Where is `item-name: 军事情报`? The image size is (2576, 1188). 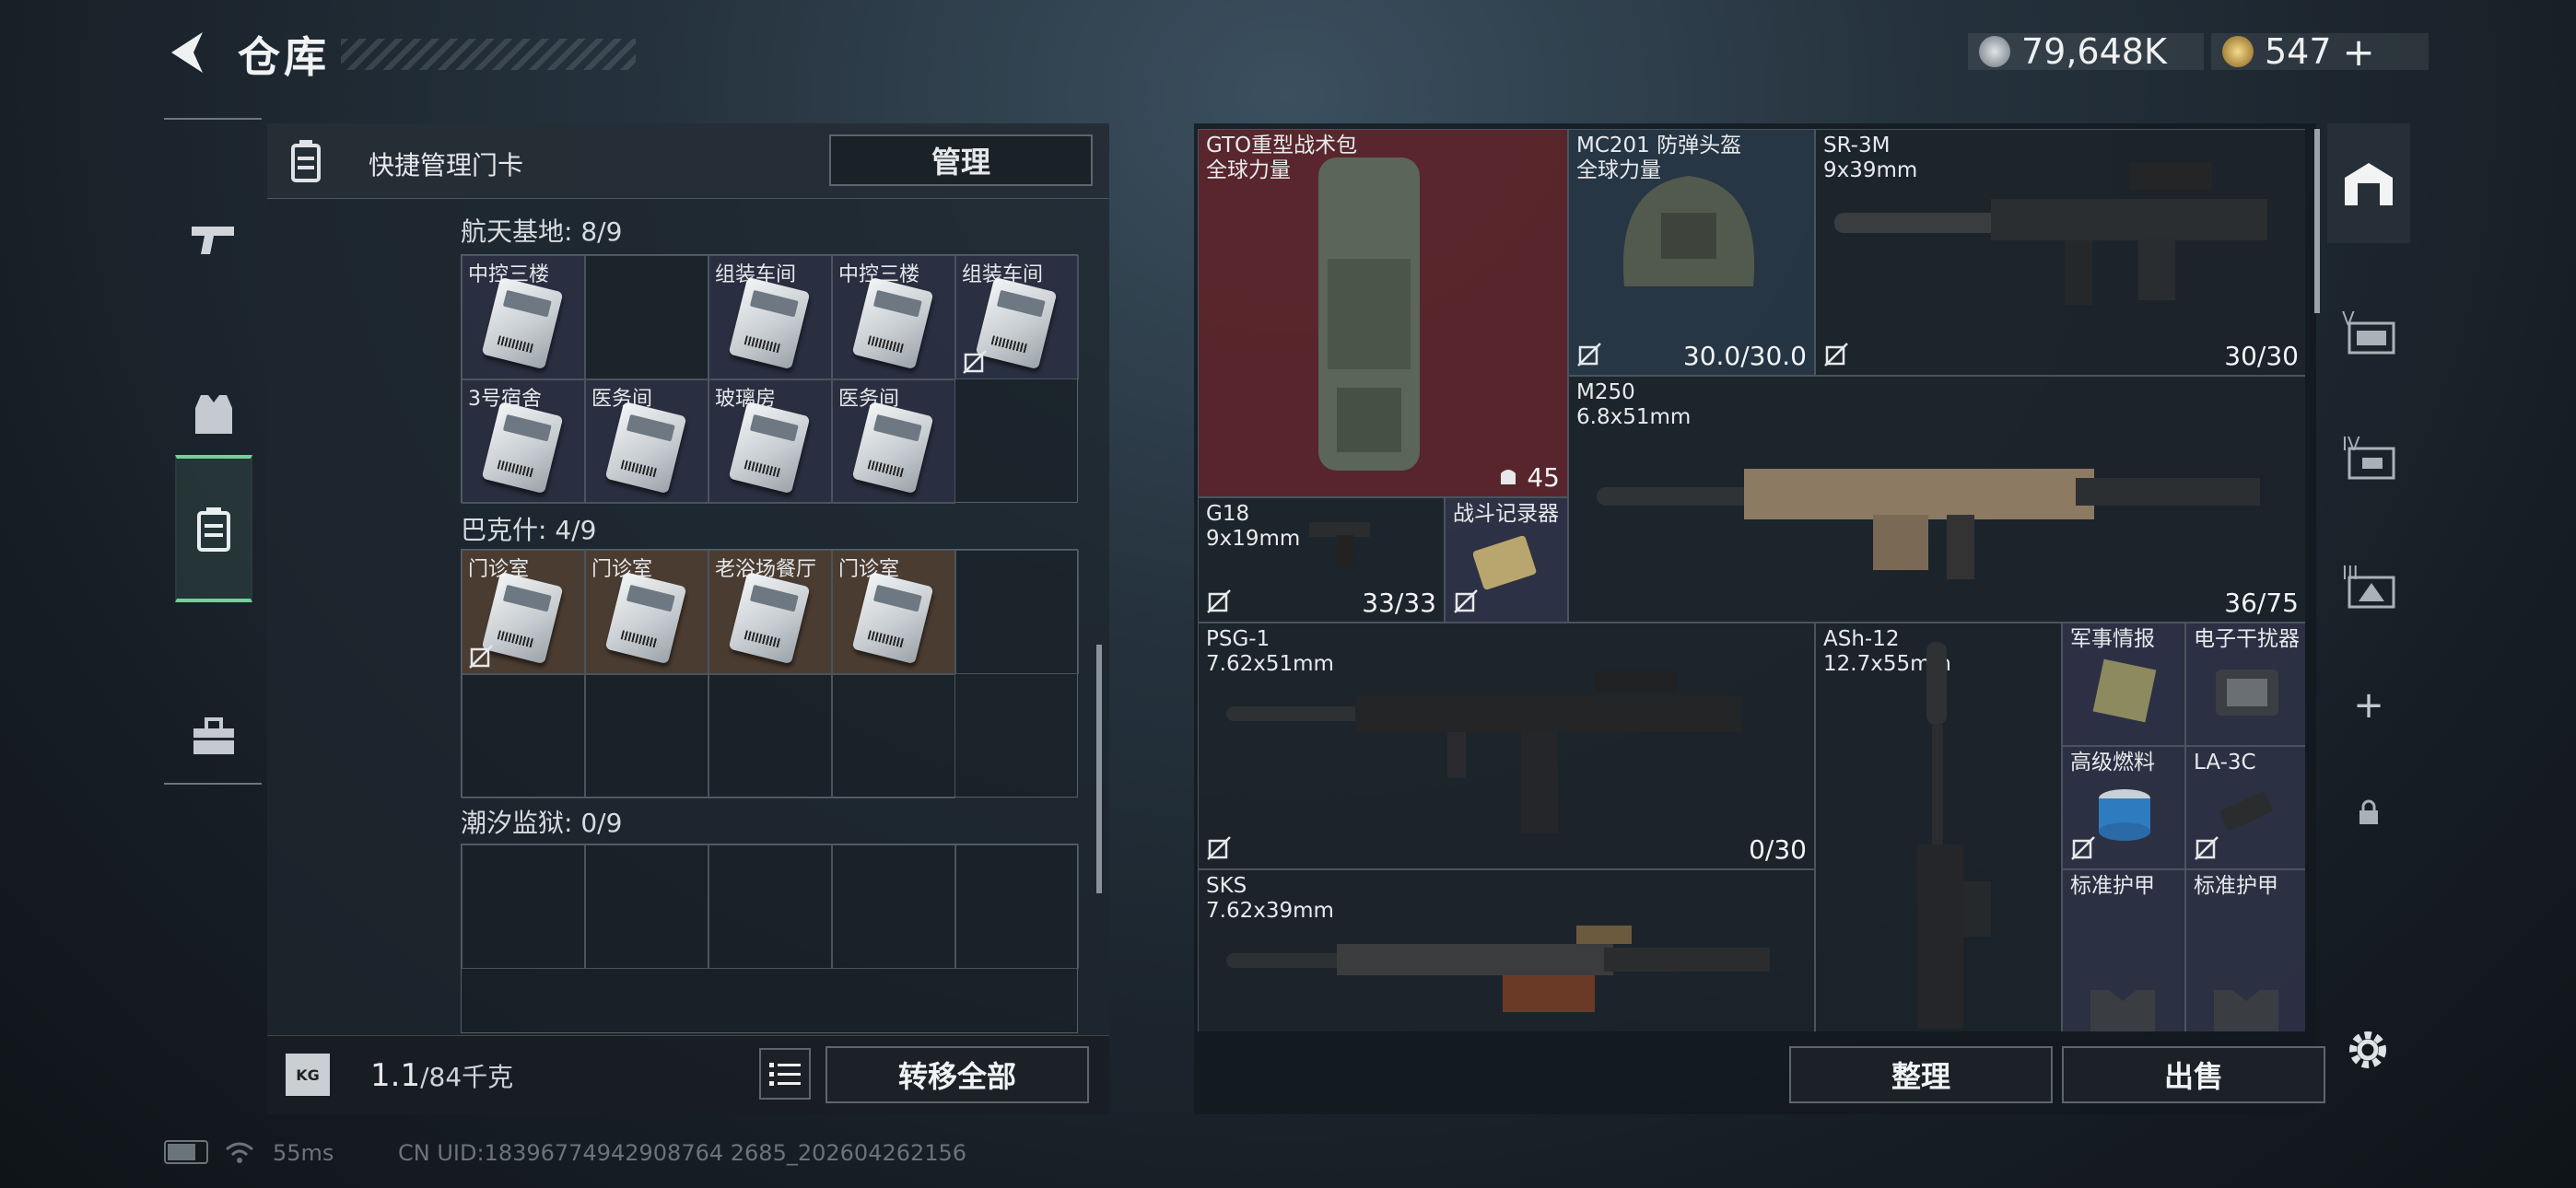 item-name: 军事情报 is located at coordinates (2112, 639).